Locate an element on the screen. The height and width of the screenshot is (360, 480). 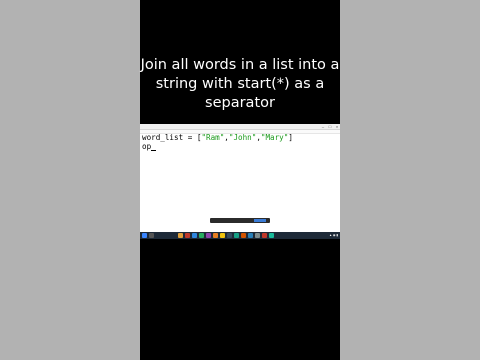
terminal-icon is located at coordinates (229, 235).